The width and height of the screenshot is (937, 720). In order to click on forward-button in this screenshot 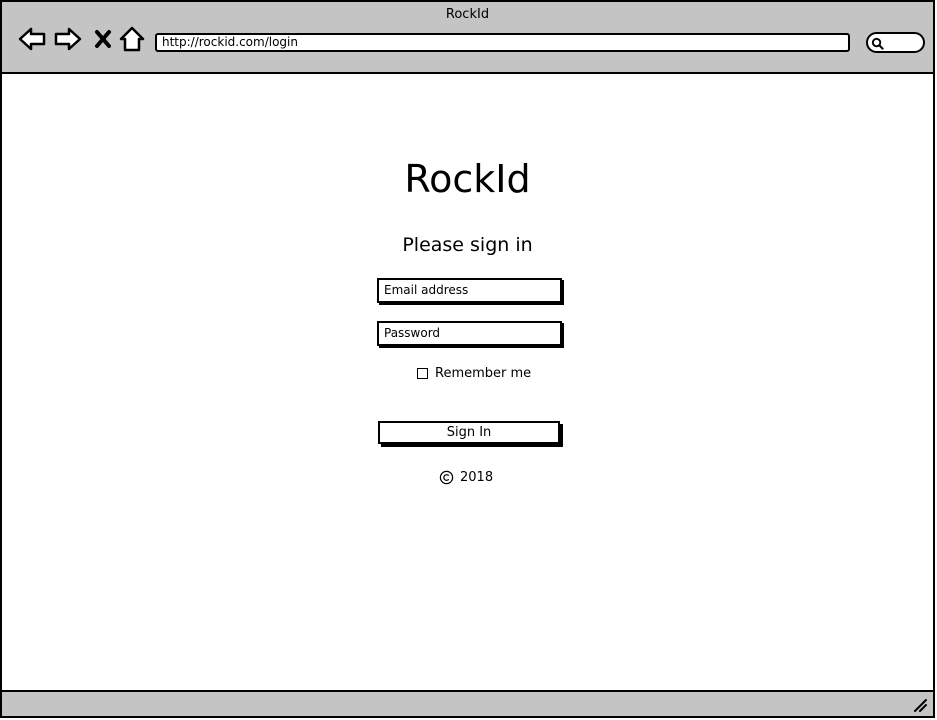, I will do `click(68, 39)`.